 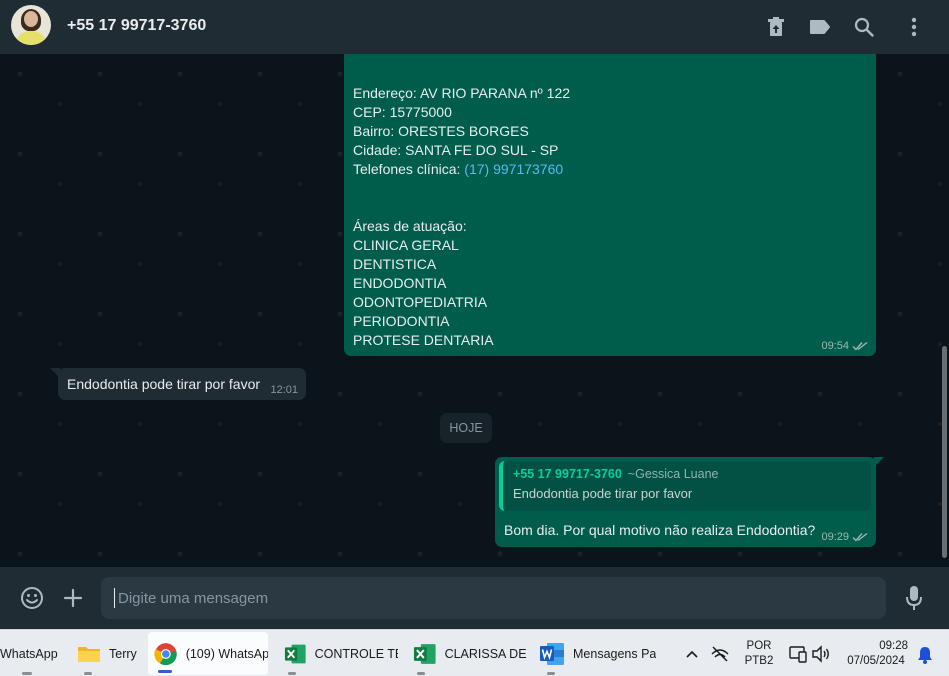 What do you see at coordinates (598, 653) in the screenshot?
I see `taskbar-item-word-mensagens: Mensagens Pa` at bounding box center [598, 653].